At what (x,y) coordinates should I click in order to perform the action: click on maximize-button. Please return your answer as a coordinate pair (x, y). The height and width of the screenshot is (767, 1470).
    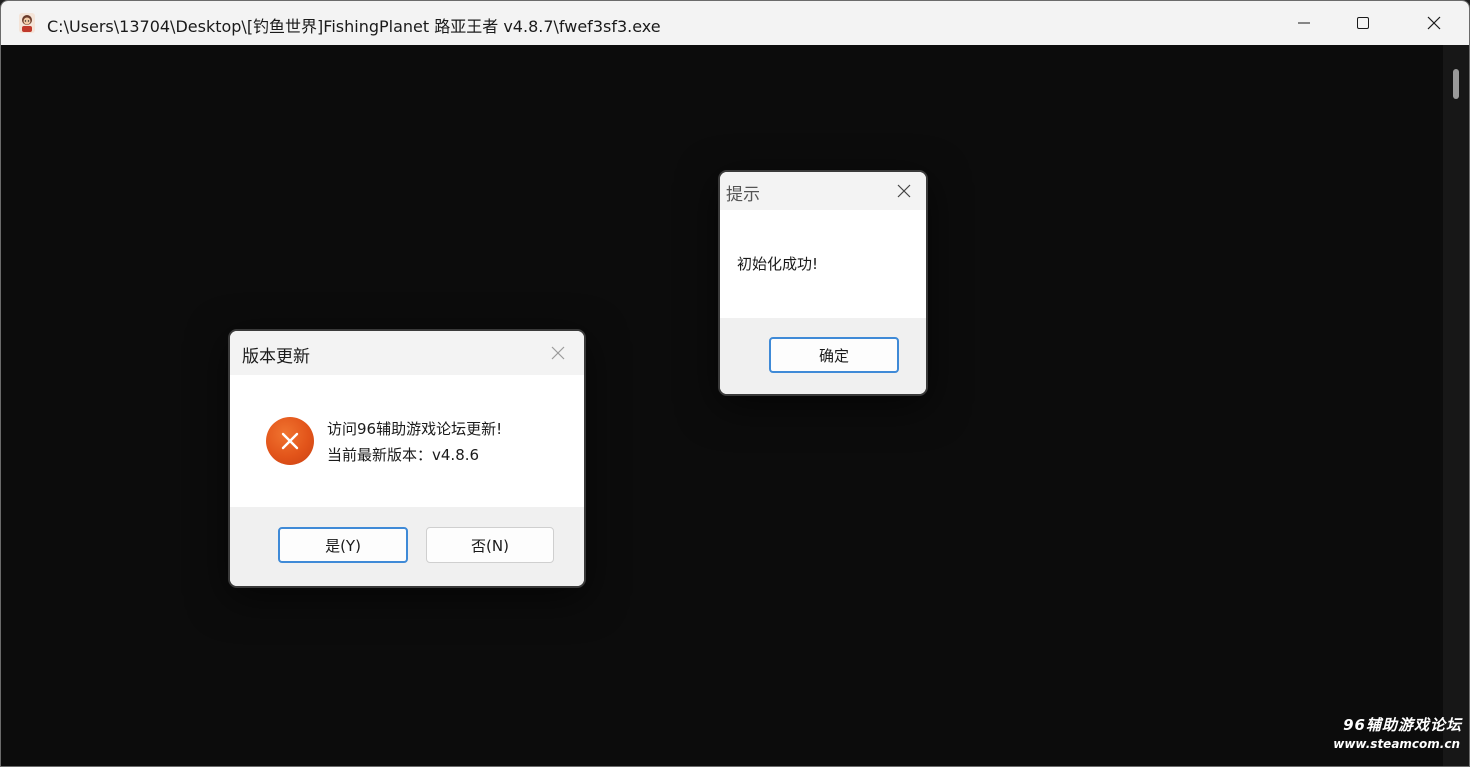
    Looking at the image, I should click on (1363, 23).